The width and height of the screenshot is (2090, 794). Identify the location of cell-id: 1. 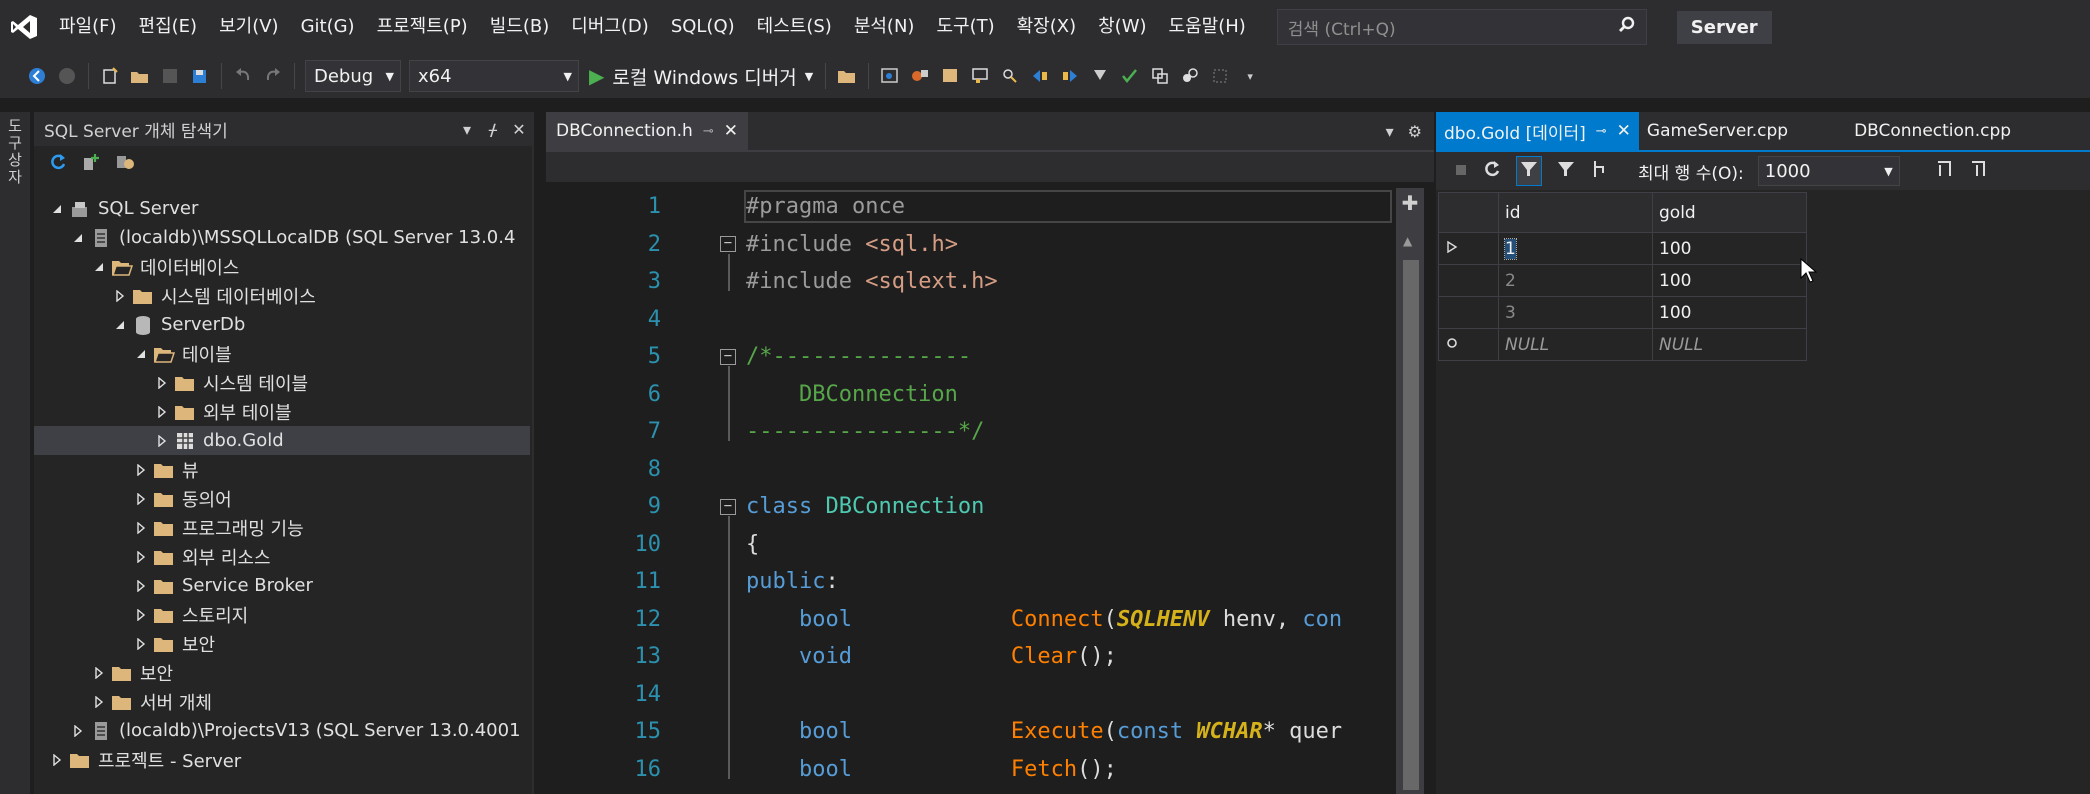
(1575, 248).